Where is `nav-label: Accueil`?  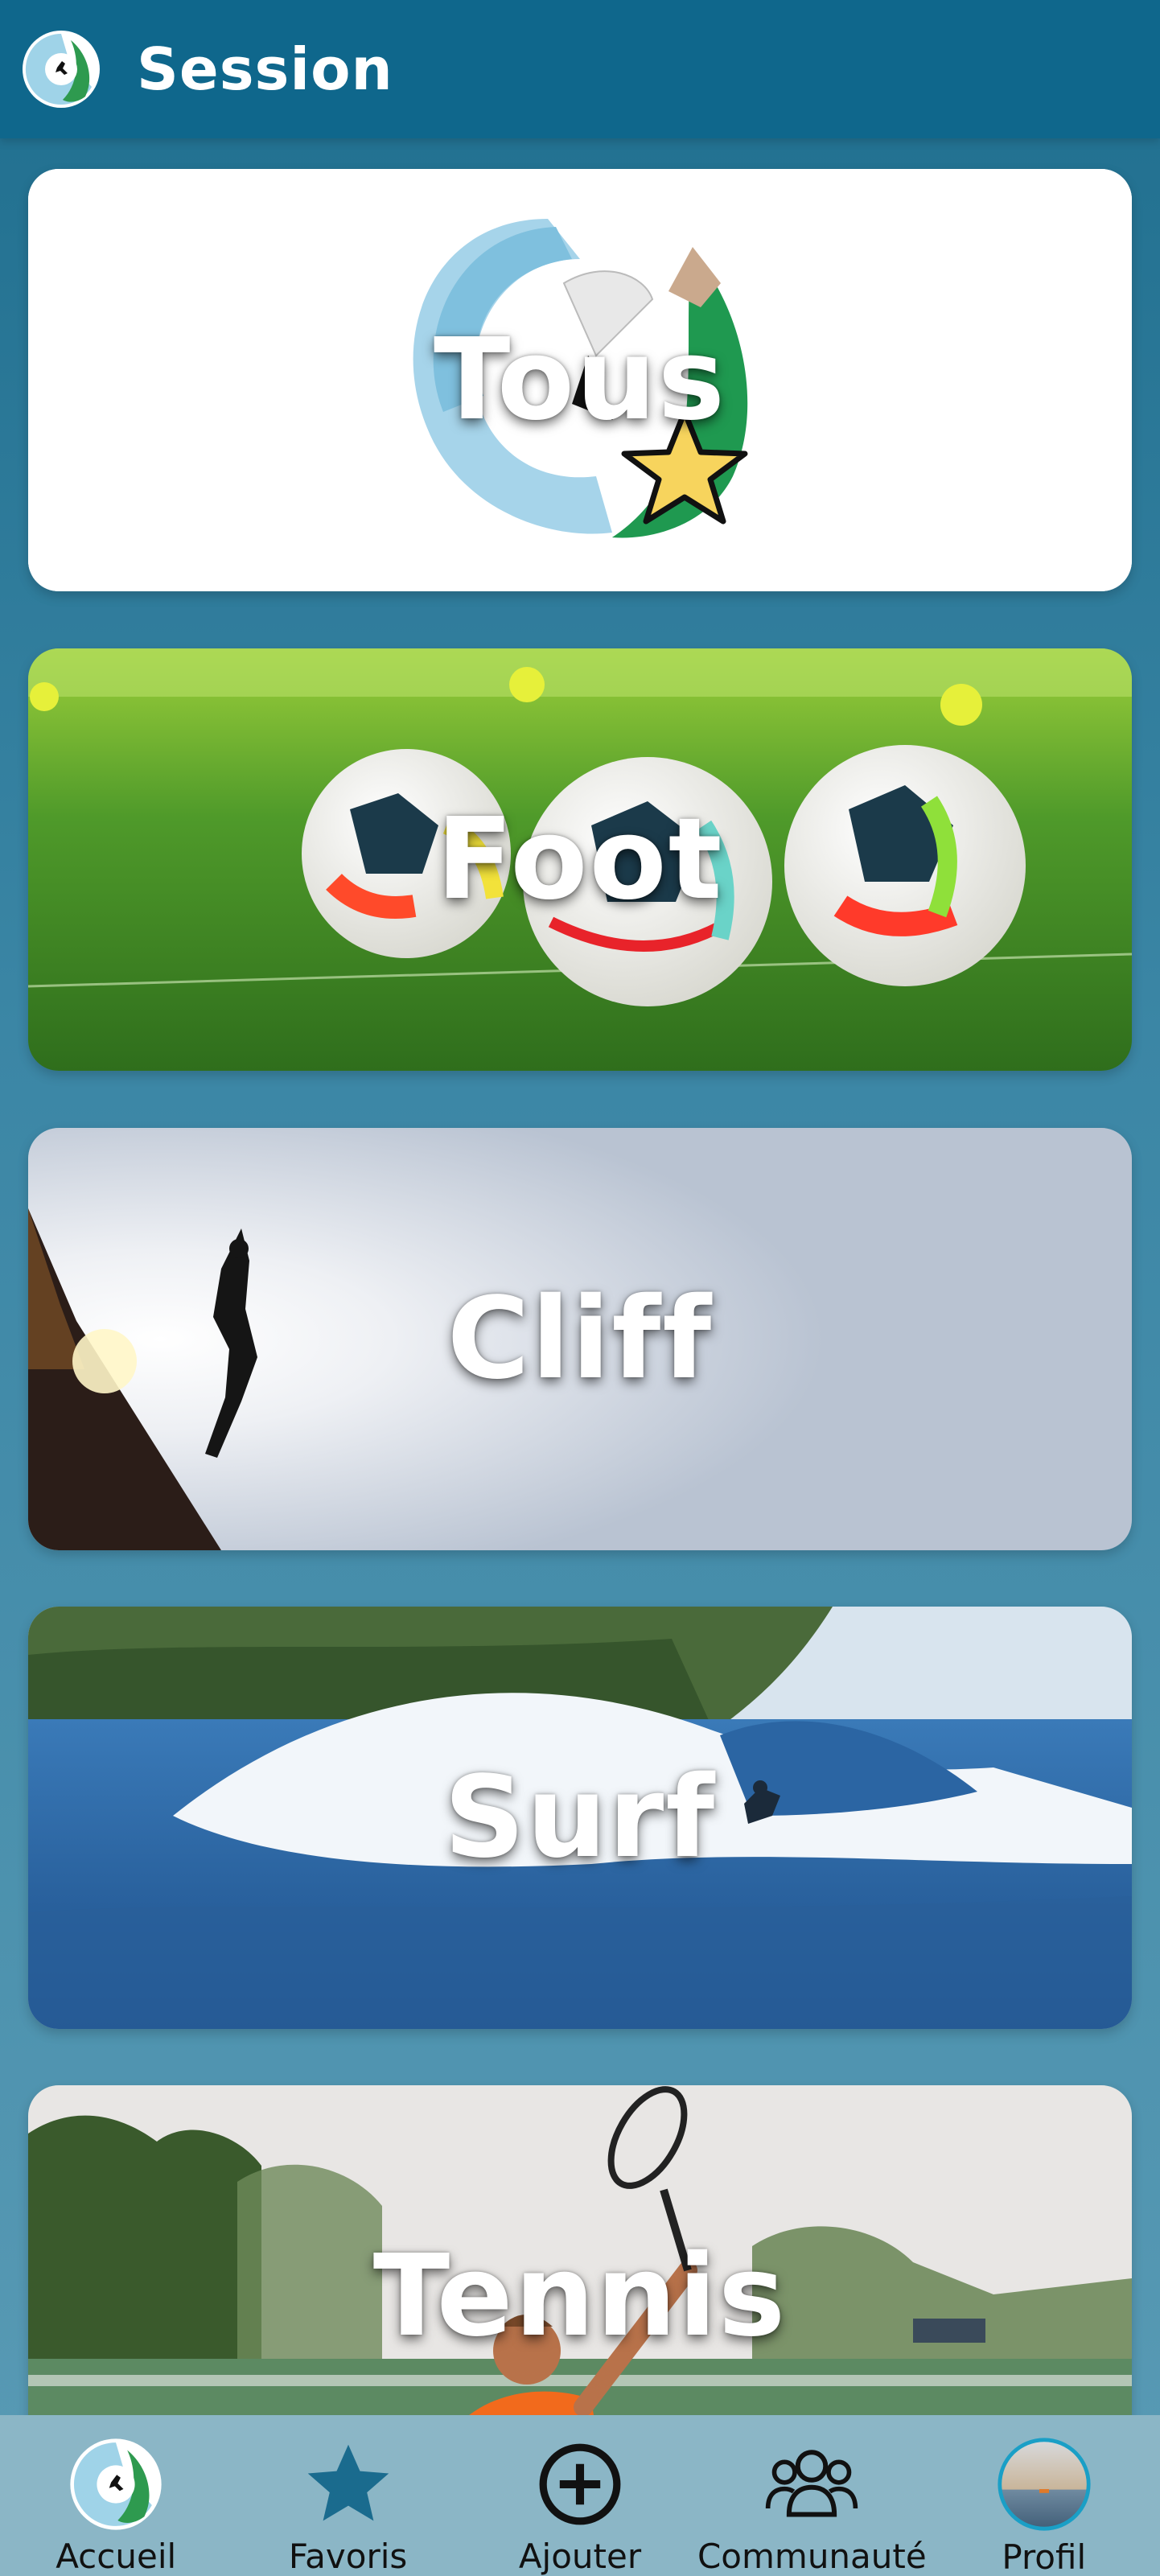
nav-label: Accueil is located at coordinates (116, 2556).